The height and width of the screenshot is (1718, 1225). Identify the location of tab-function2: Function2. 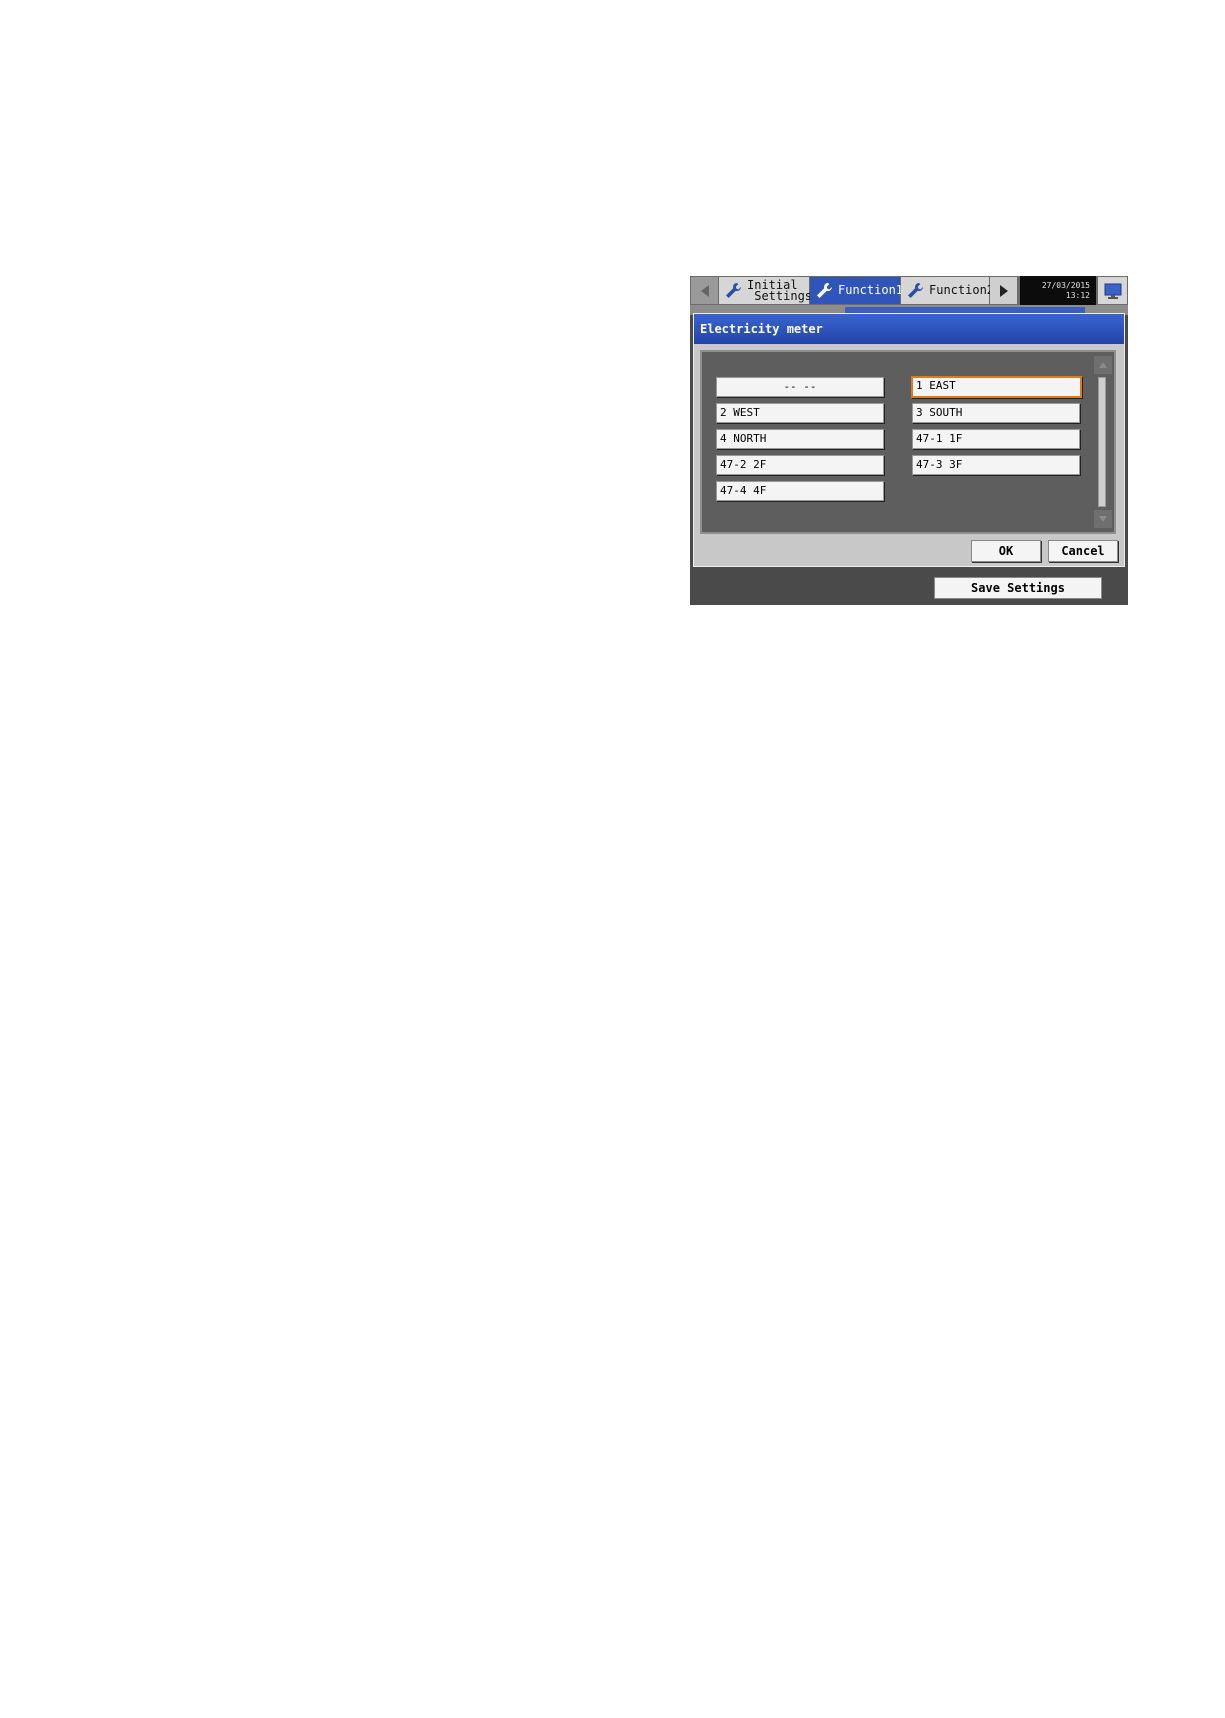
(947, 290).